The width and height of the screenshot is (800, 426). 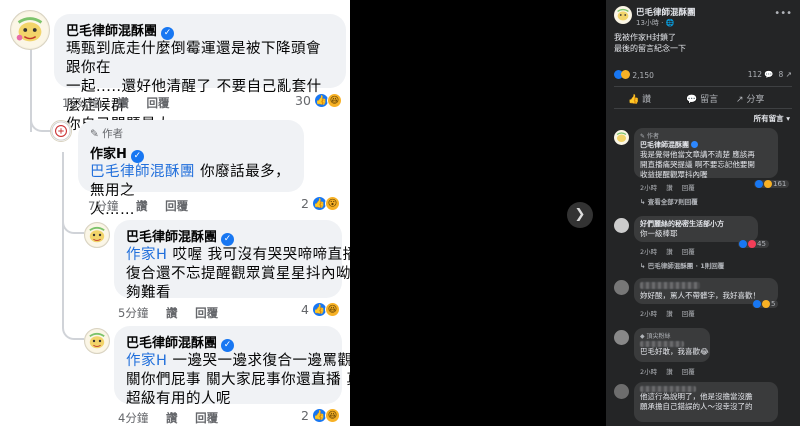 What do you see at coordinates (666, 12) in the screenshot?
I see `page-name: 巴毛律師混酥團` at bounding box center [666, 12].